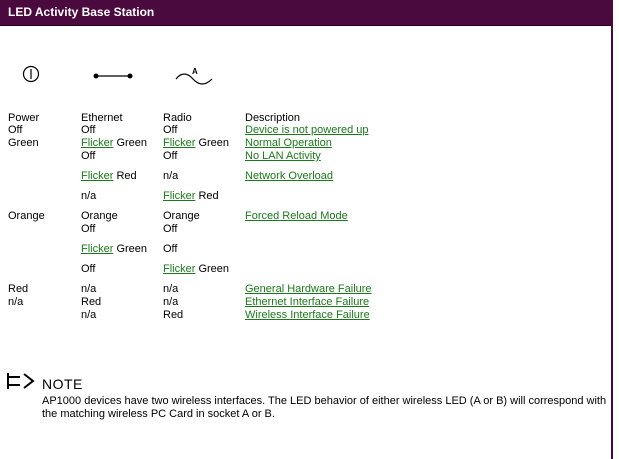  I want to click on description-link: Forced Reload Mode, so click(296, 216).